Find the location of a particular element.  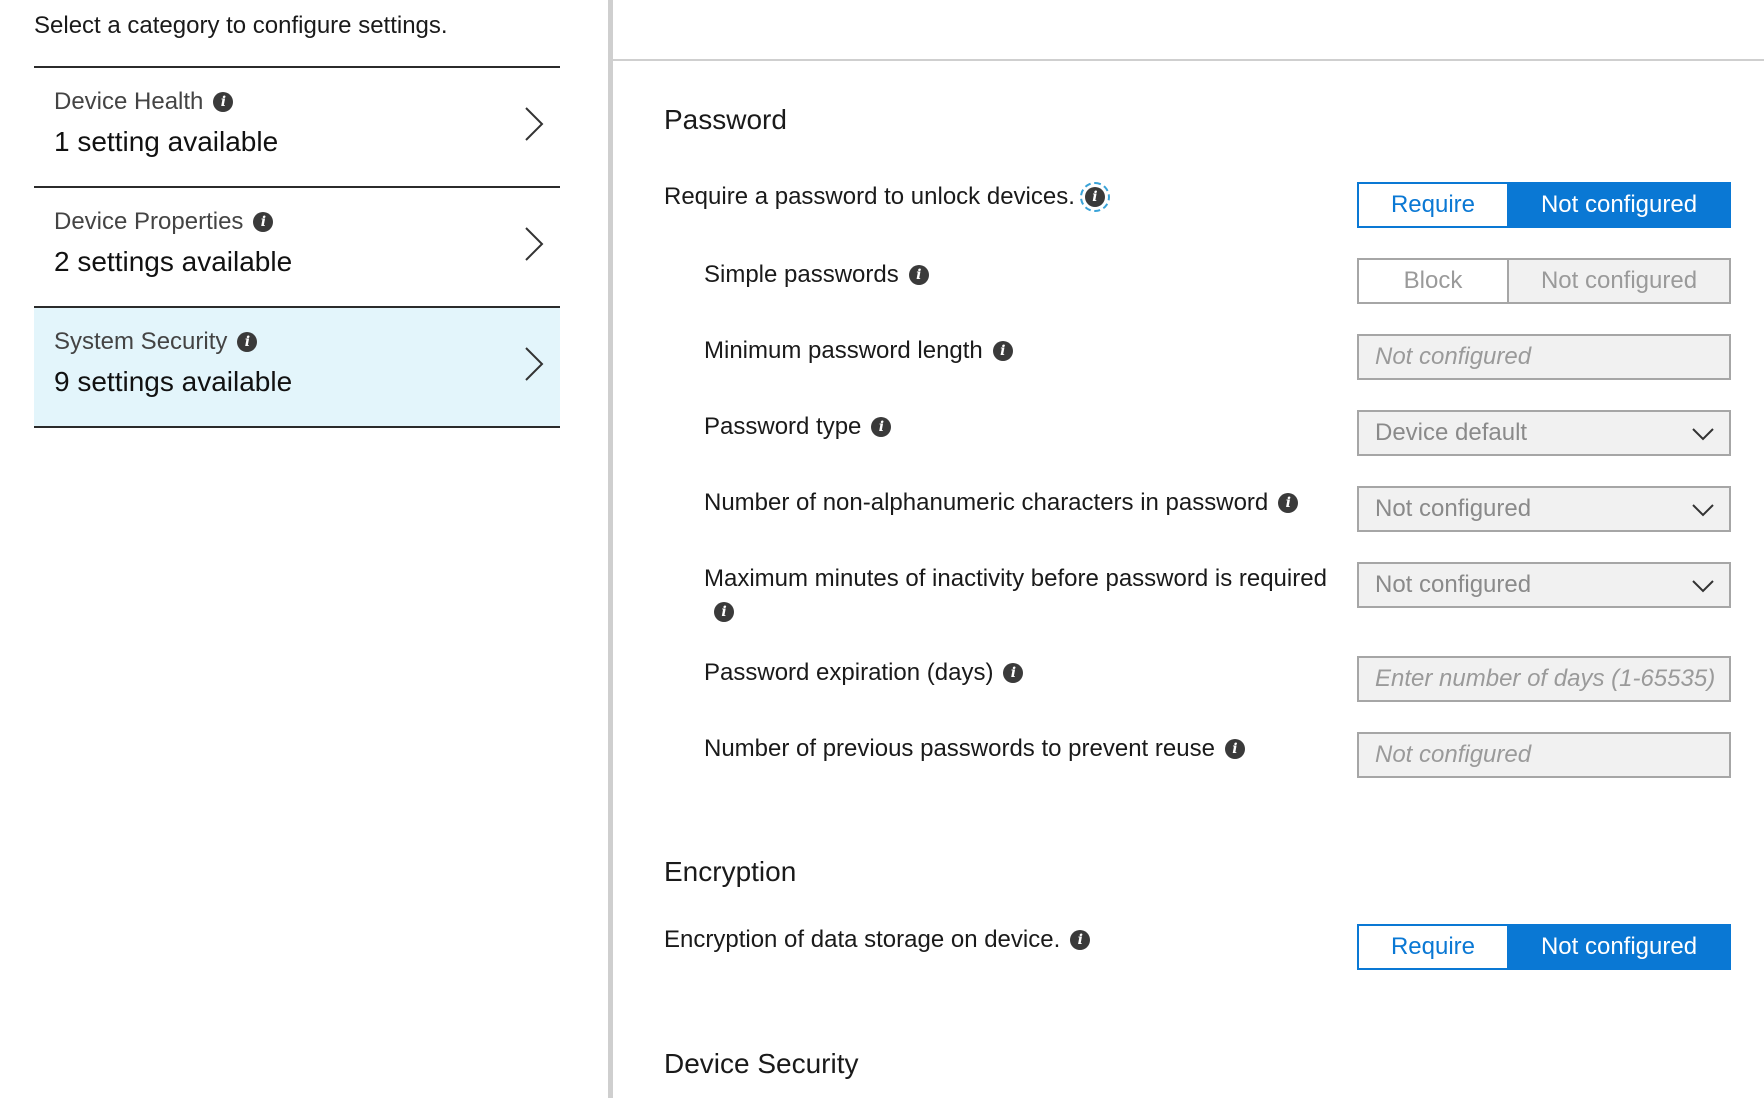

header-divider is located at coordinates (1188, 60).